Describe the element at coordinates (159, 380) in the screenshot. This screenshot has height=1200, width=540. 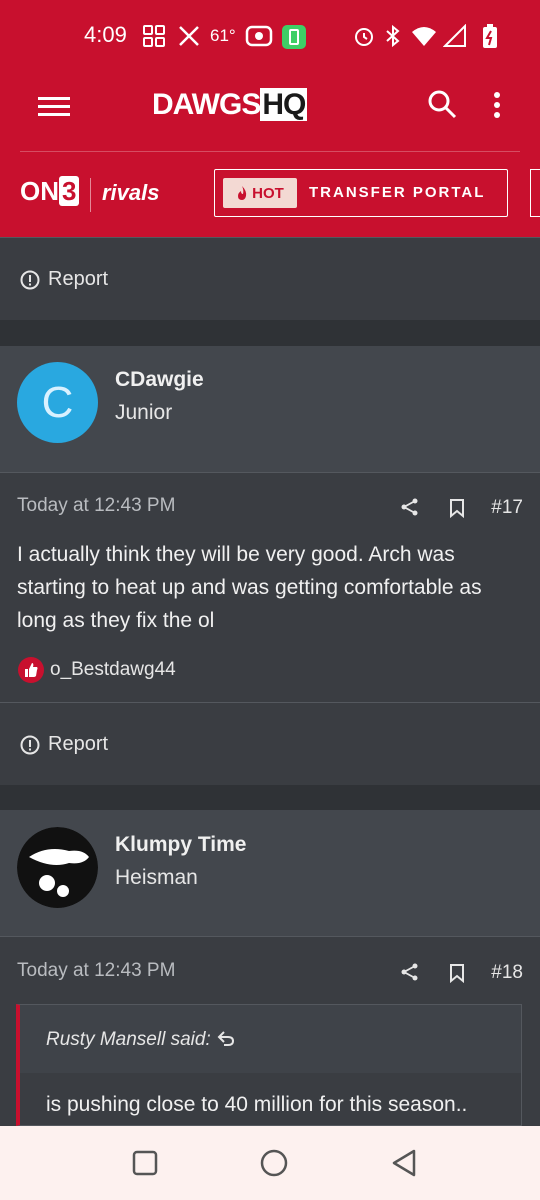
I see `username: CDawgie` at that location.